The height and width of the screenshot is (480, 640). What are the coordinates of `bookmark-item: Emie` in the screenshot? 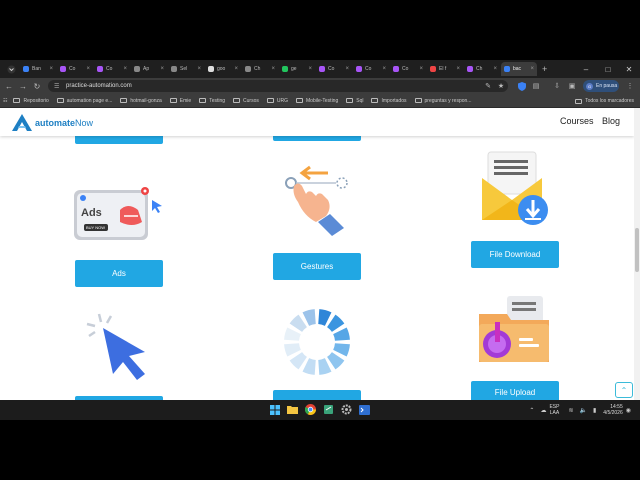 It's located at (180, 101).